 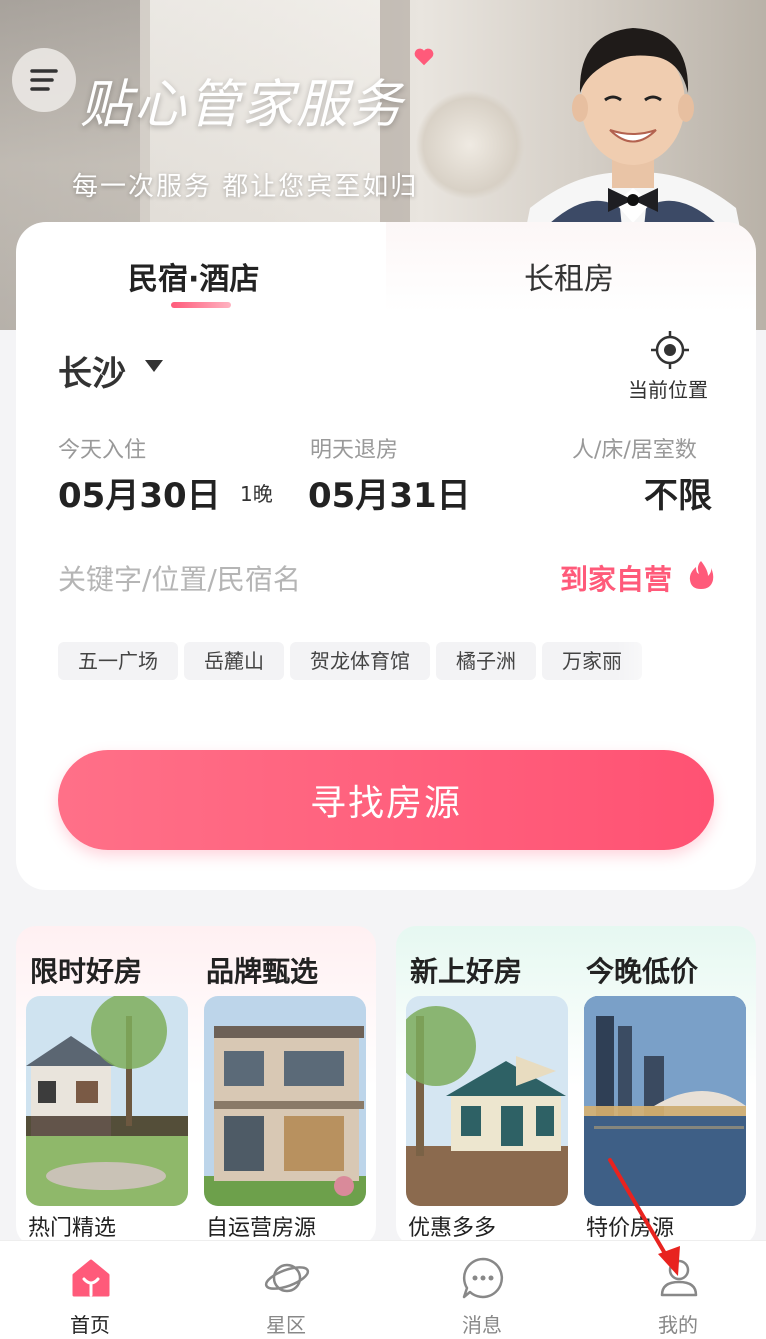 I want to click on nav-star-zone: 星区, so click(x=286, y=1290).